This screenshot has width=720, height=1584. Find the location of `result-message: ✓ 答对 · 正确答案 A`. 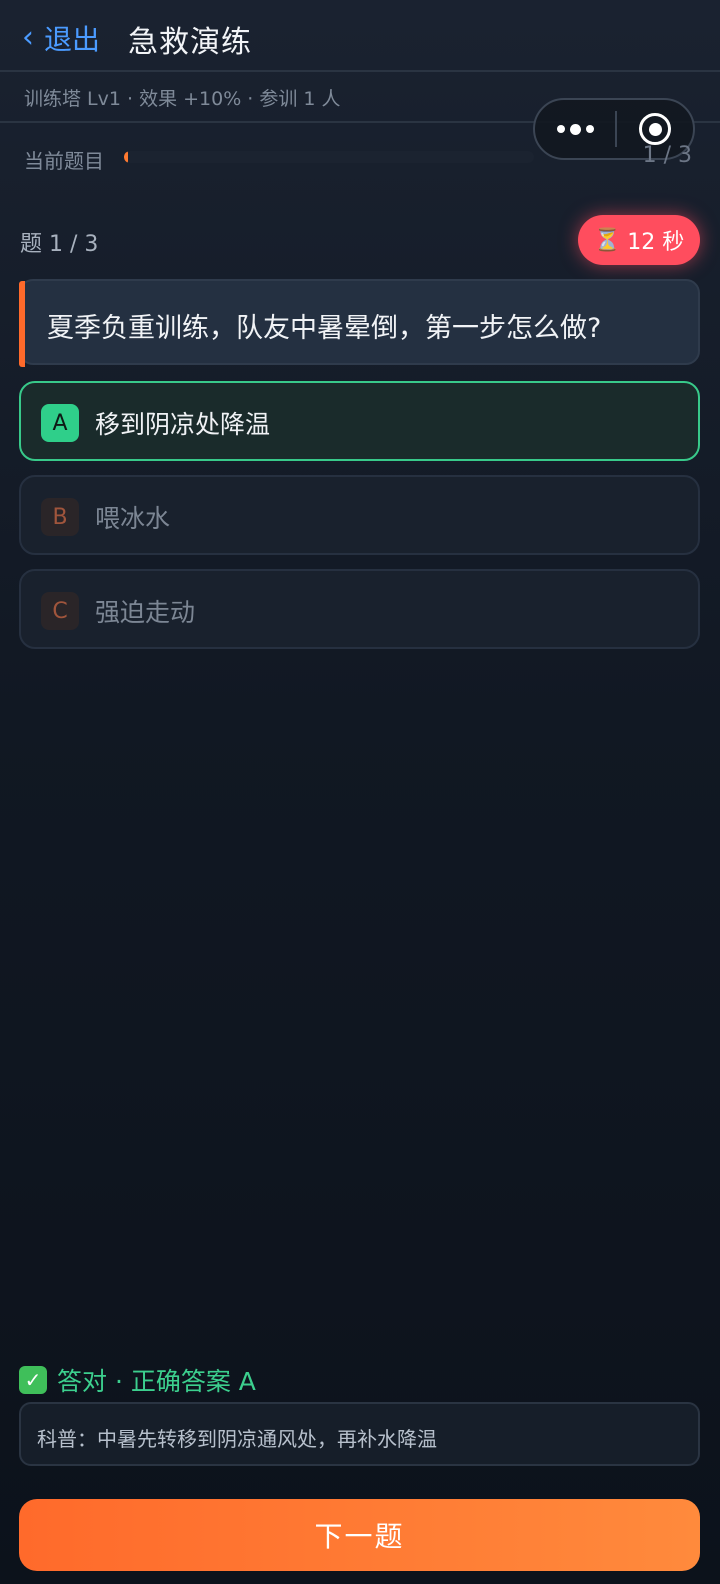

result-message: ✓ 答对 · 正确答案 A is located at coordinates (137, 1380).